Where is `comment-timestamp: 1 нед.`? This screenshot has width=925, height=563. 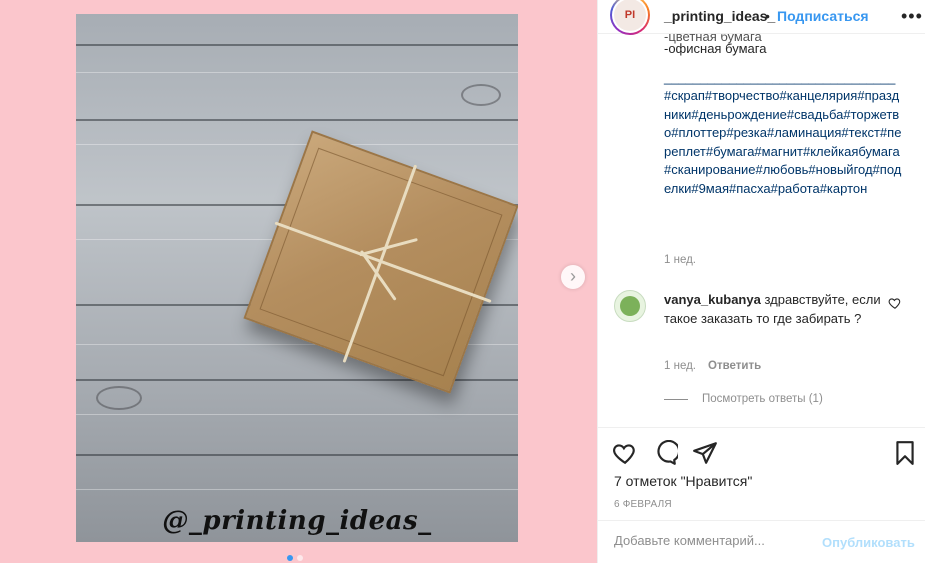 comment-timestamp: 1 нед. is located at coordinates (680, 366).